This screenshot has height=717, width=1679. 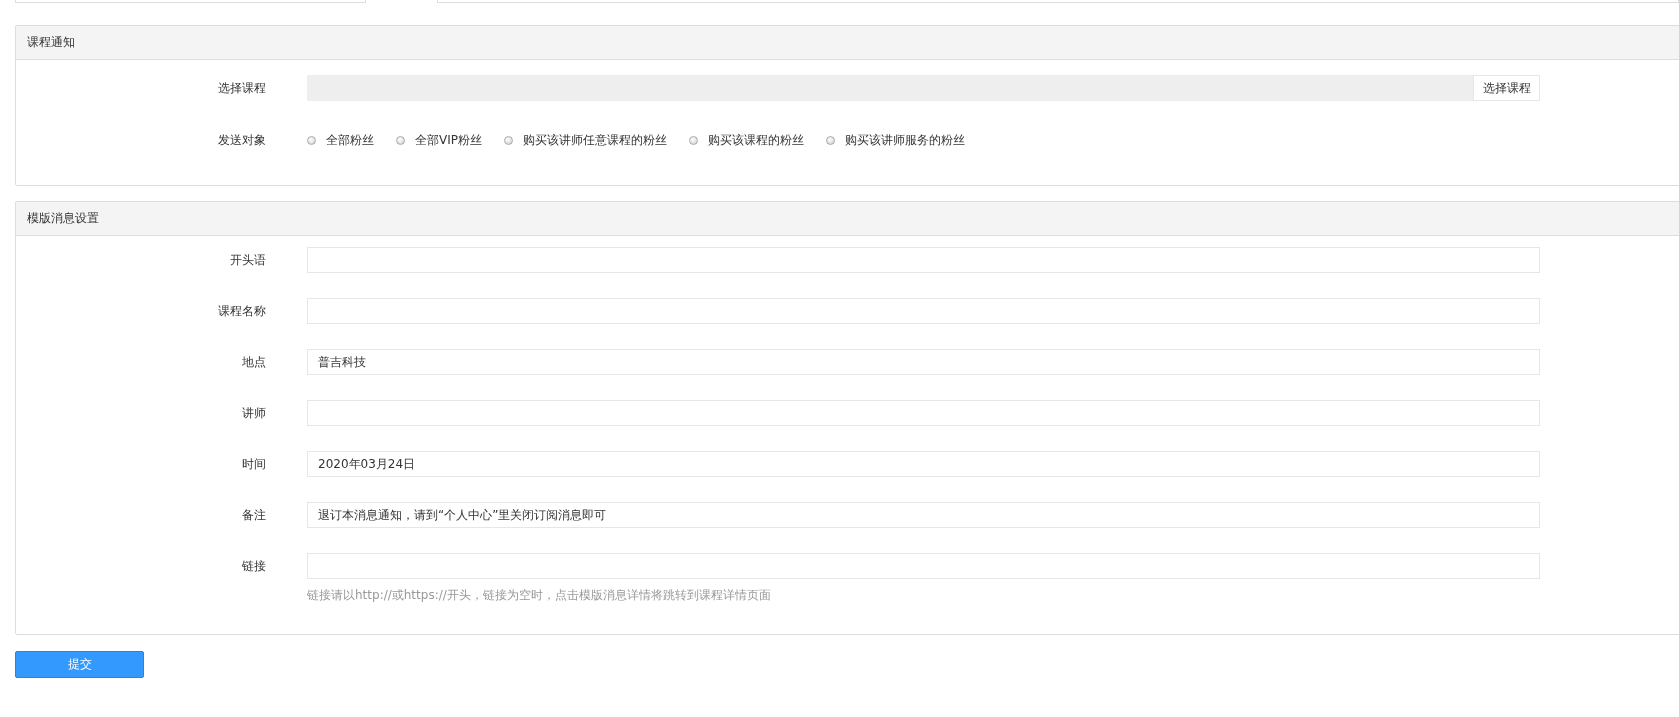 I want to click on radio-label: 购买该课程的粉丝, so click(x=756, y=140).